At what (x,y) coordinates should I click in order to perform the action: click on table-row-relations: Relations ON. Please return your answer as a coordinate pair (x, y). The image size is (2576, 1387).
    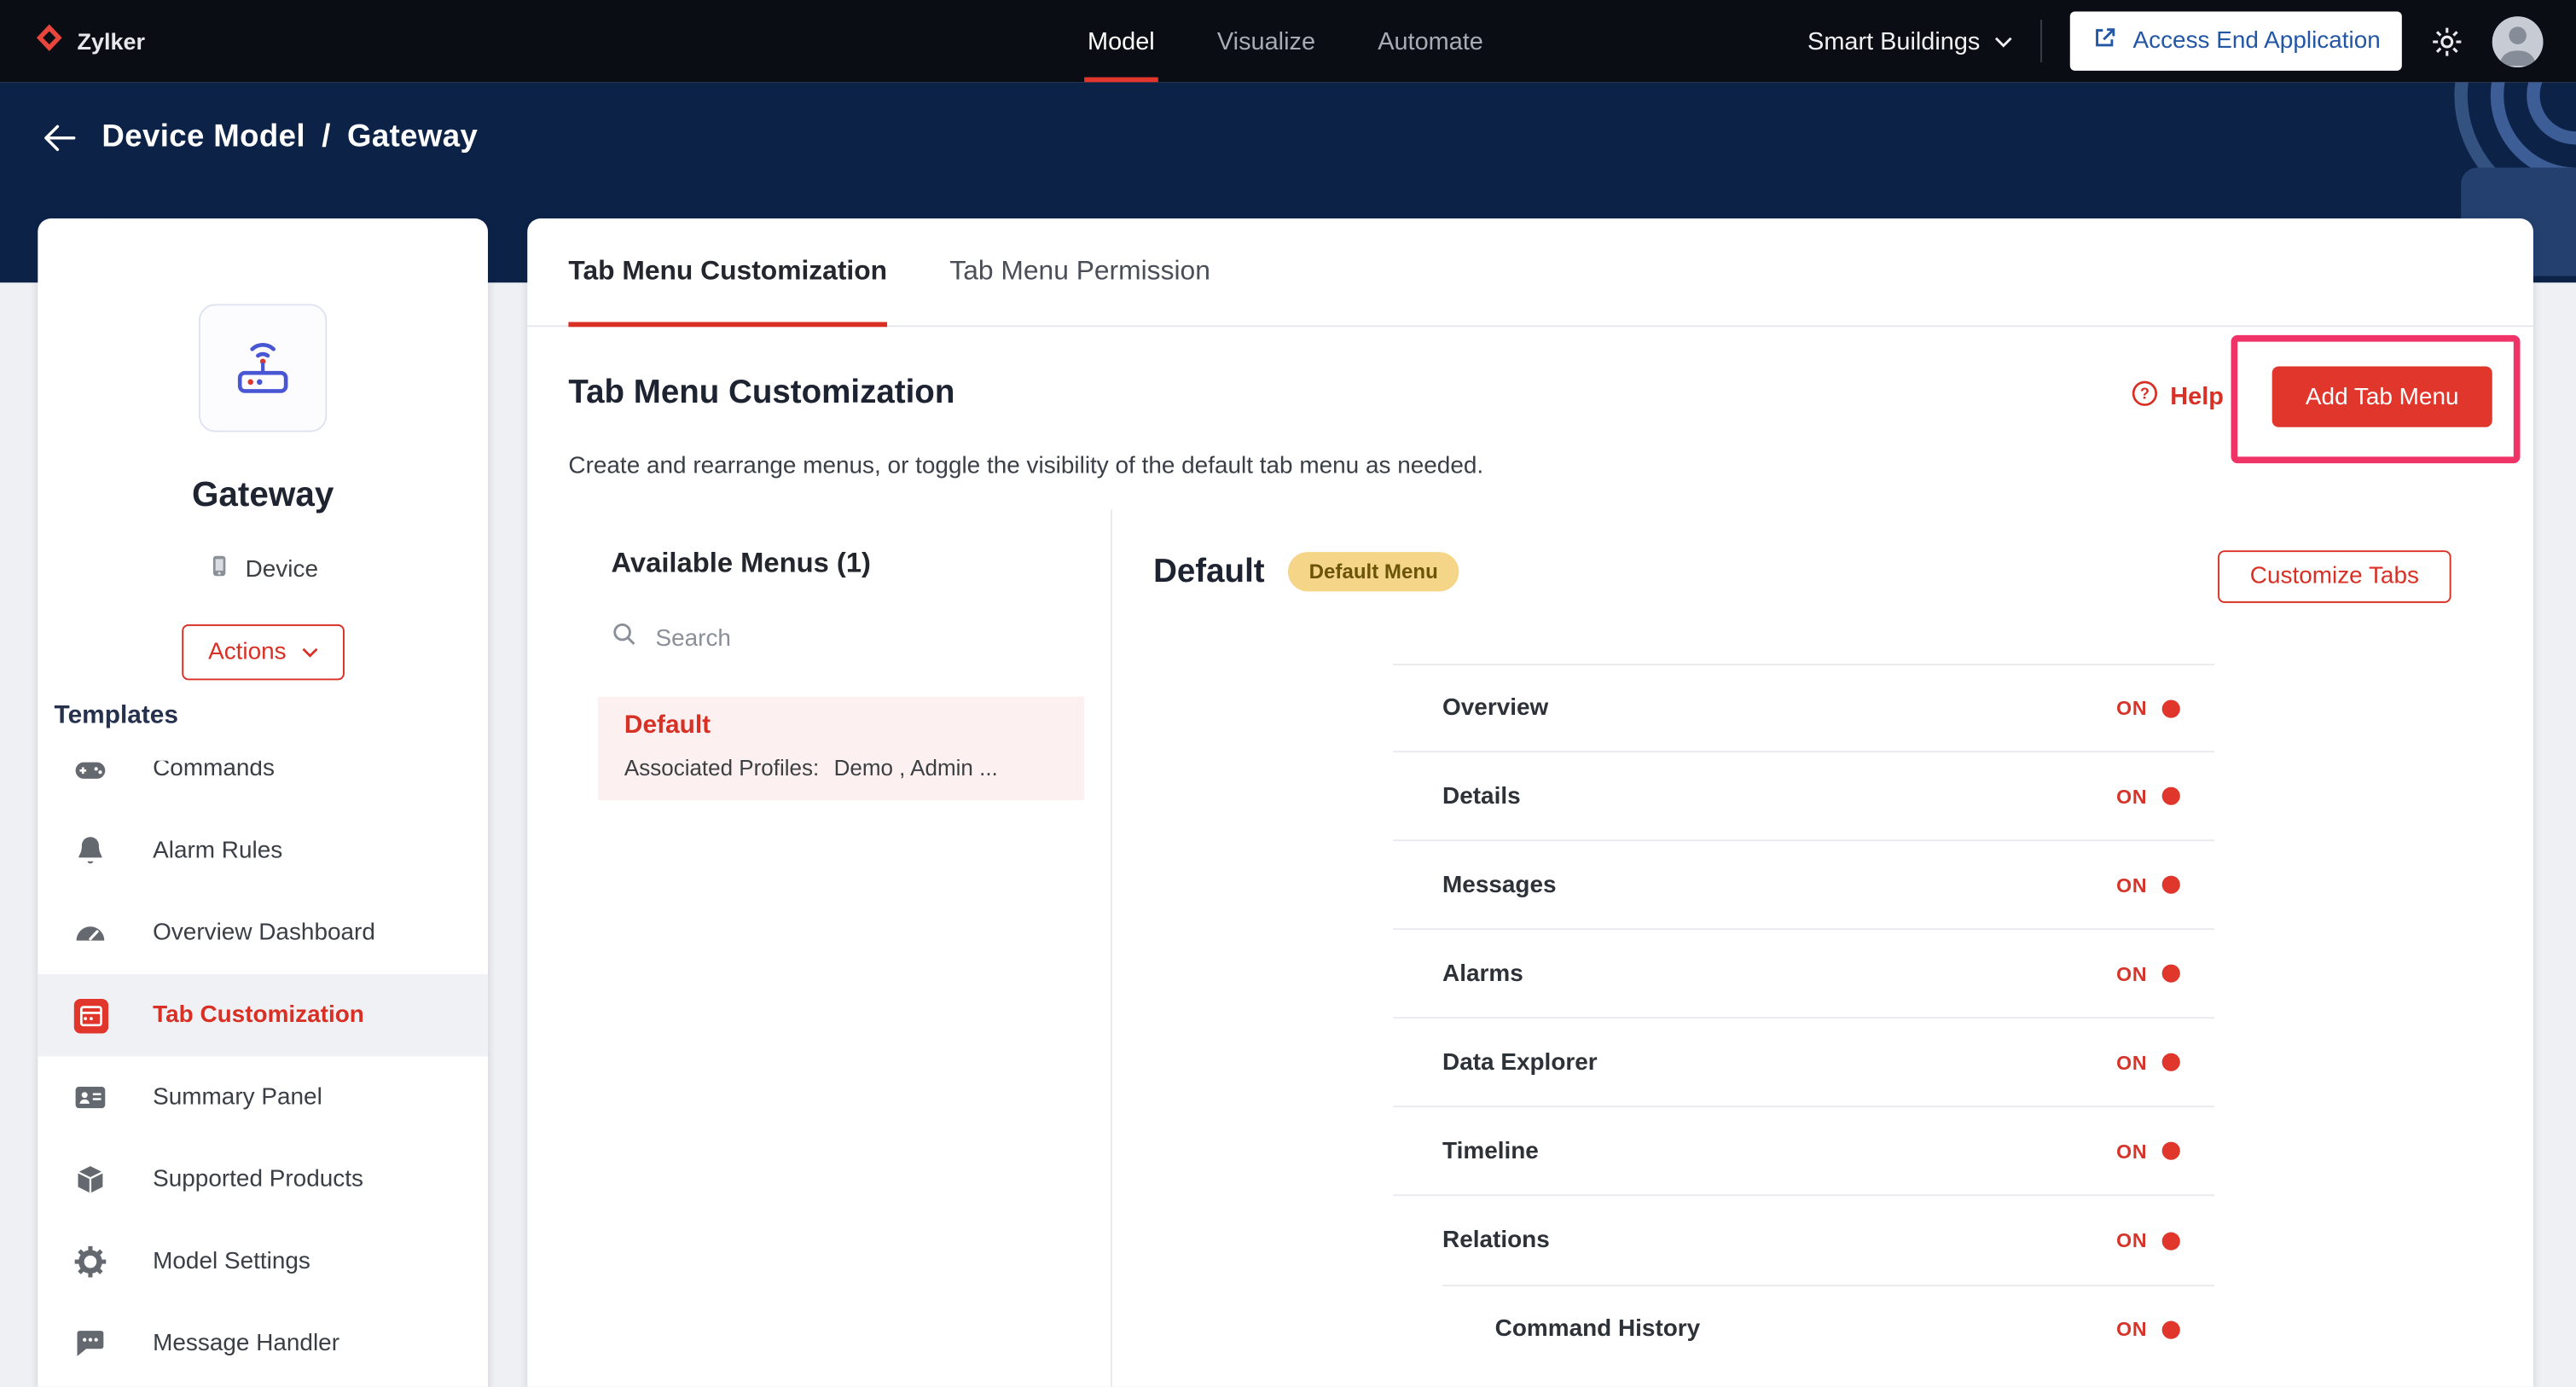
    Looking at the image, I should click on (1803, 1240).